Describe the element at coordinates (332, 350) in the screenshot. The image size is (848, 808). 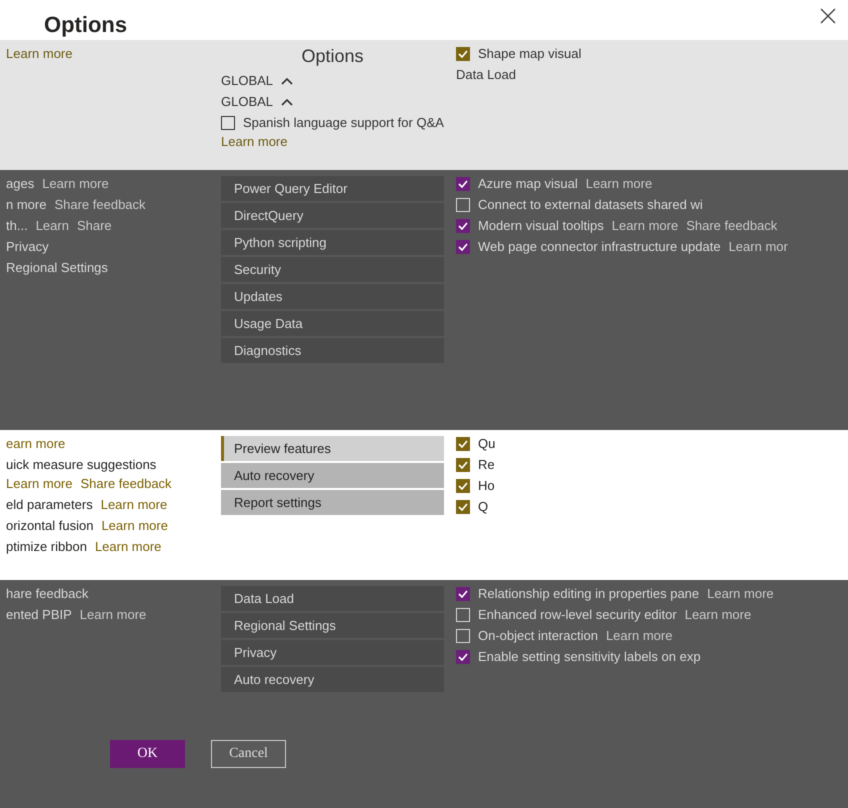
I see `nav-item: Diagnostics` at that location.